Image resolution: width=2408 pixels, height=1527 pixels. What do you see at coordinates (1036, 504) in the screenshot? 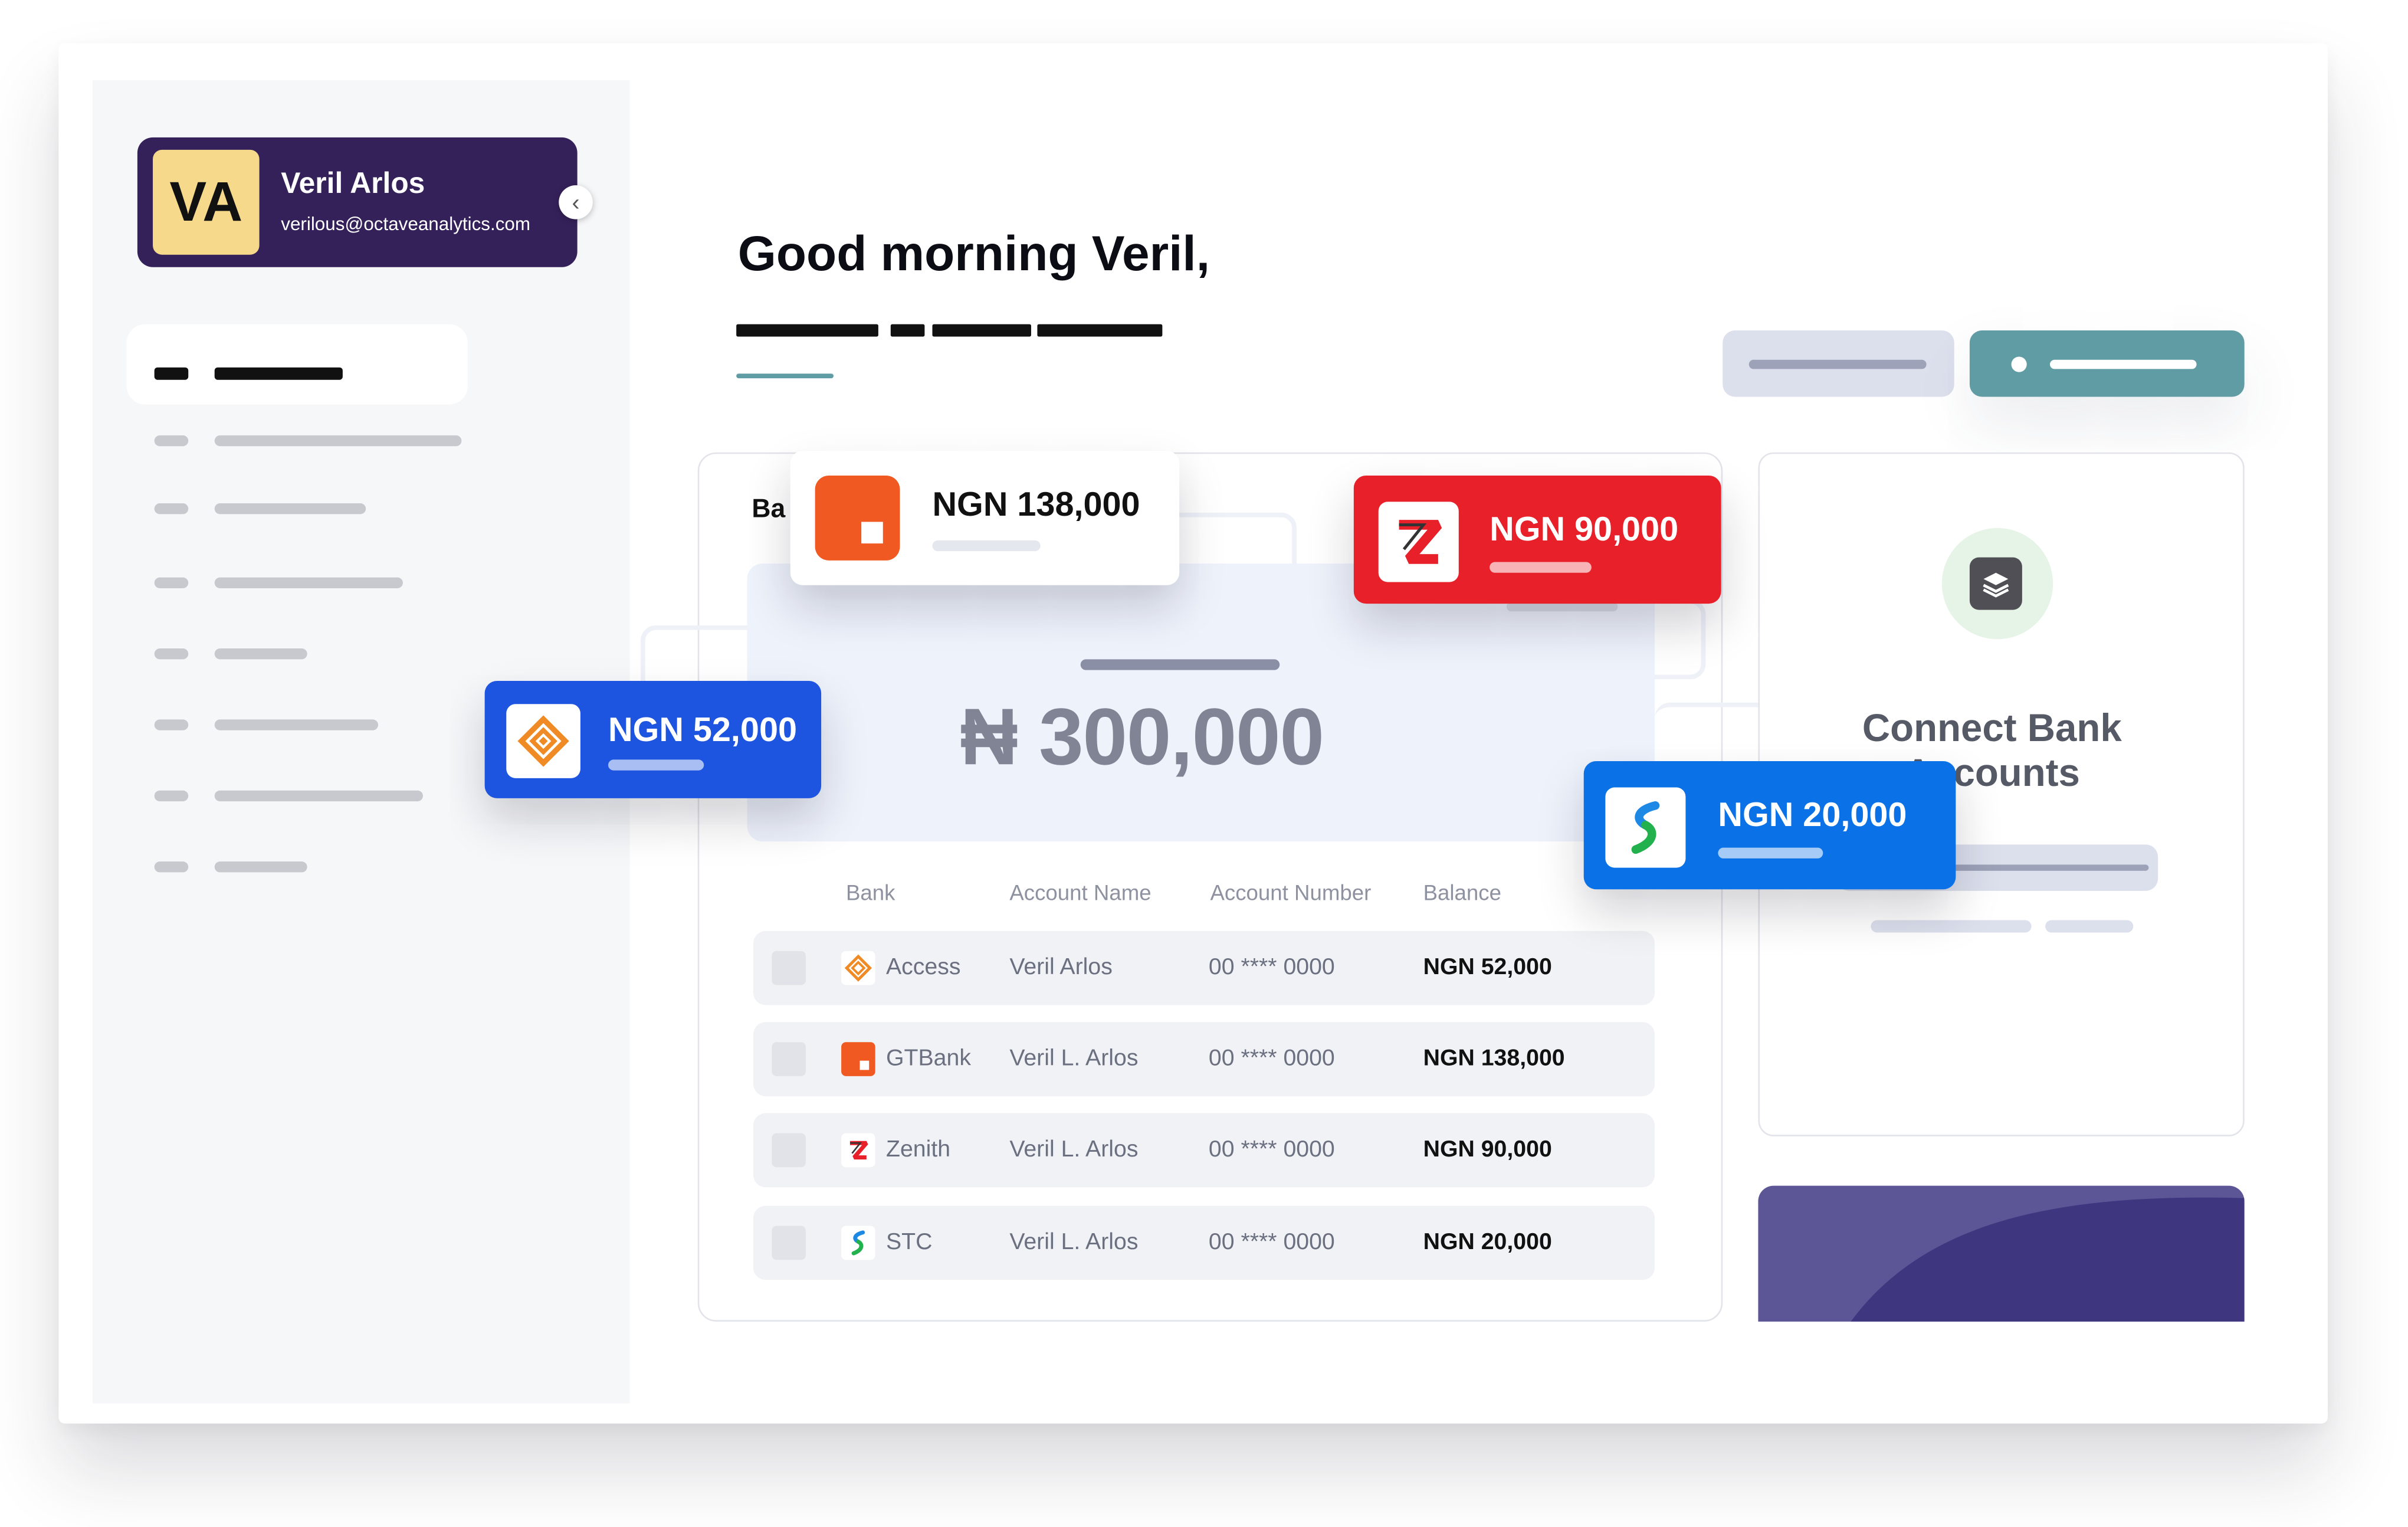
I see `card-amount: NGN 138,000` at bounding box center [1036, 504].